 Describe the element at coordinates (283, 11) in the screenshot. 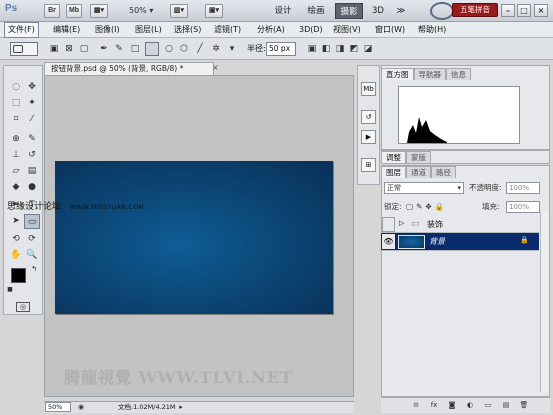

I see `workspace-design: 设计` at that location.